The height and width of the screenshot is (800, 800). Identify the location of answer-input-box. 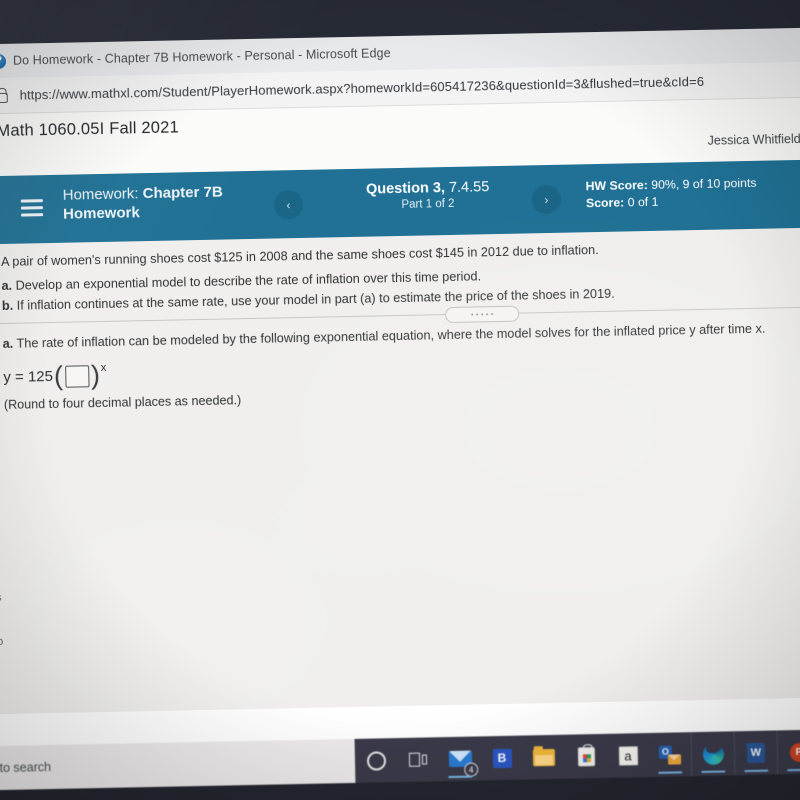
(77, 376).